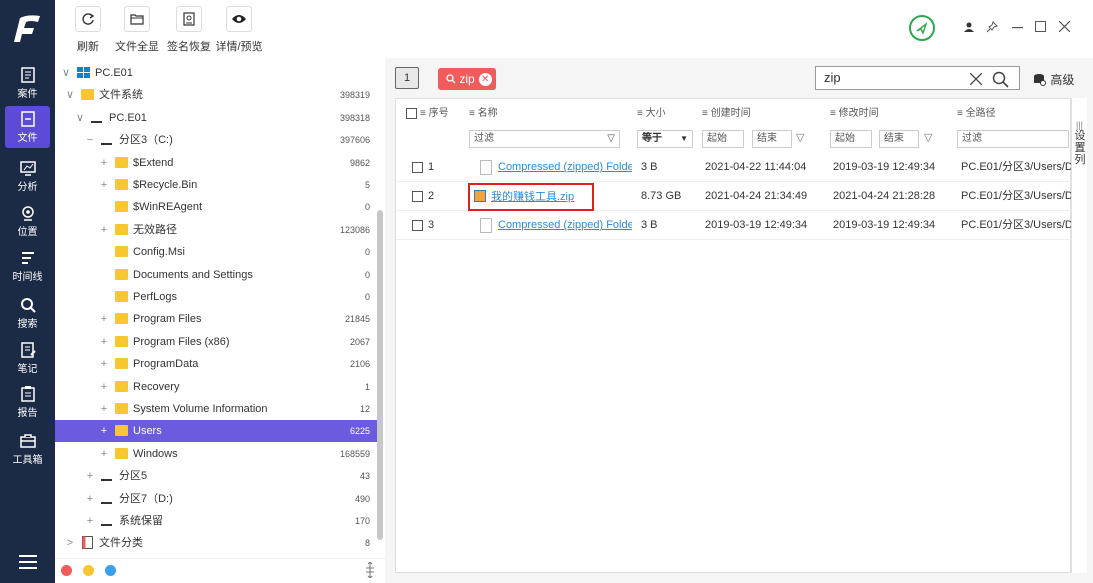 The width and height of the screenshot is (1093, 583). Describe the element at coordinates (66, 570) in the screenshot. I see `red-dot` at that location.